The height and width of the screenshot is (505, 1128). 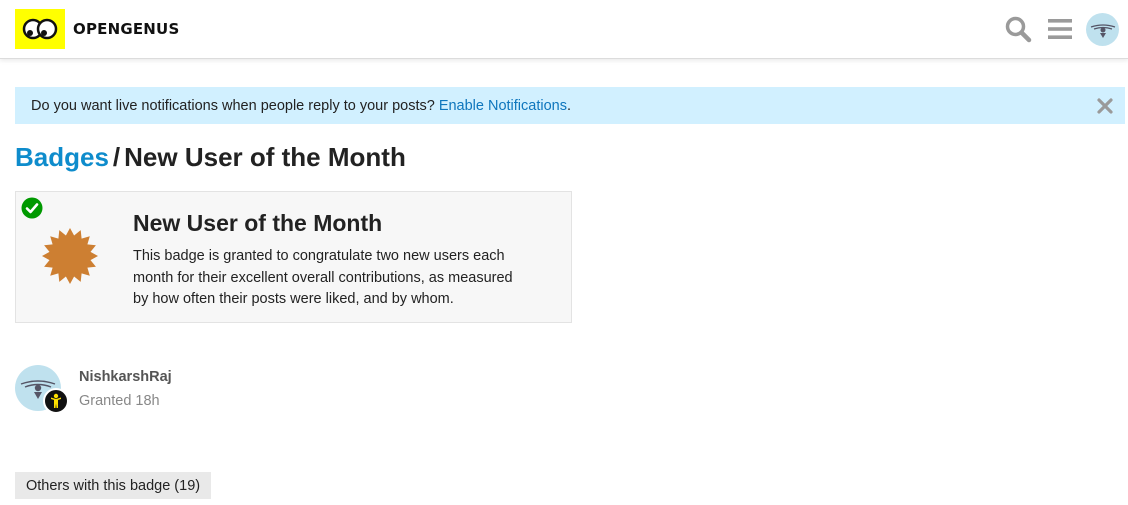 What do you see at coordinates (564, 29) in the screenshot?
I see `site-header: OPENGENUS` at bounding box center [564, 29].